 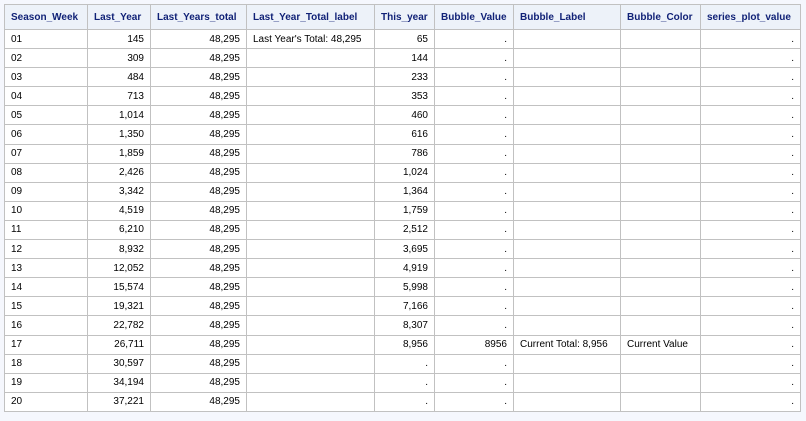 I want to click on cell-season-week: 20, so click(x=46, y=401).